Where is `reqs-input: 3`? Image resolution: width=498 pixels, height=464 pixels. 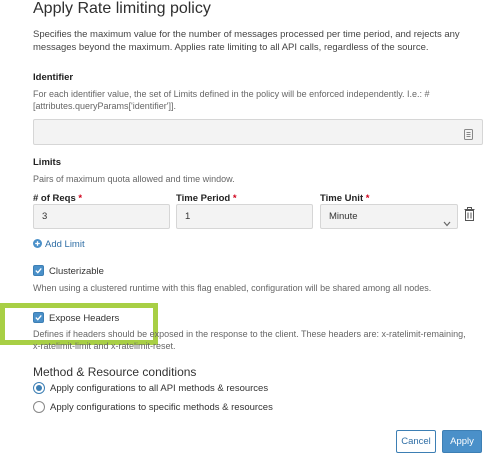
reqs-input: 3 is located at coordinates (101, 216).